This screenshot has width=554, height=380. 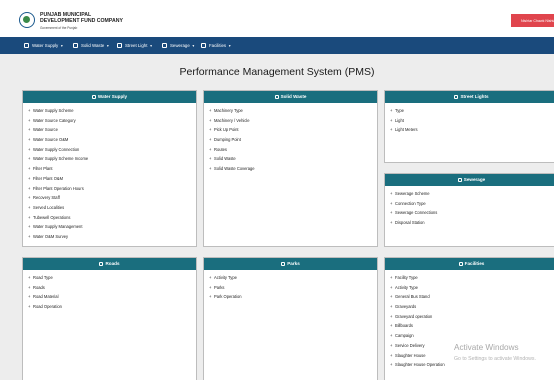 What do you see at coordinates (112, 198) in the screenshot?
I see `menu-link: Recovery Staff` at bounding box center [112, 198].